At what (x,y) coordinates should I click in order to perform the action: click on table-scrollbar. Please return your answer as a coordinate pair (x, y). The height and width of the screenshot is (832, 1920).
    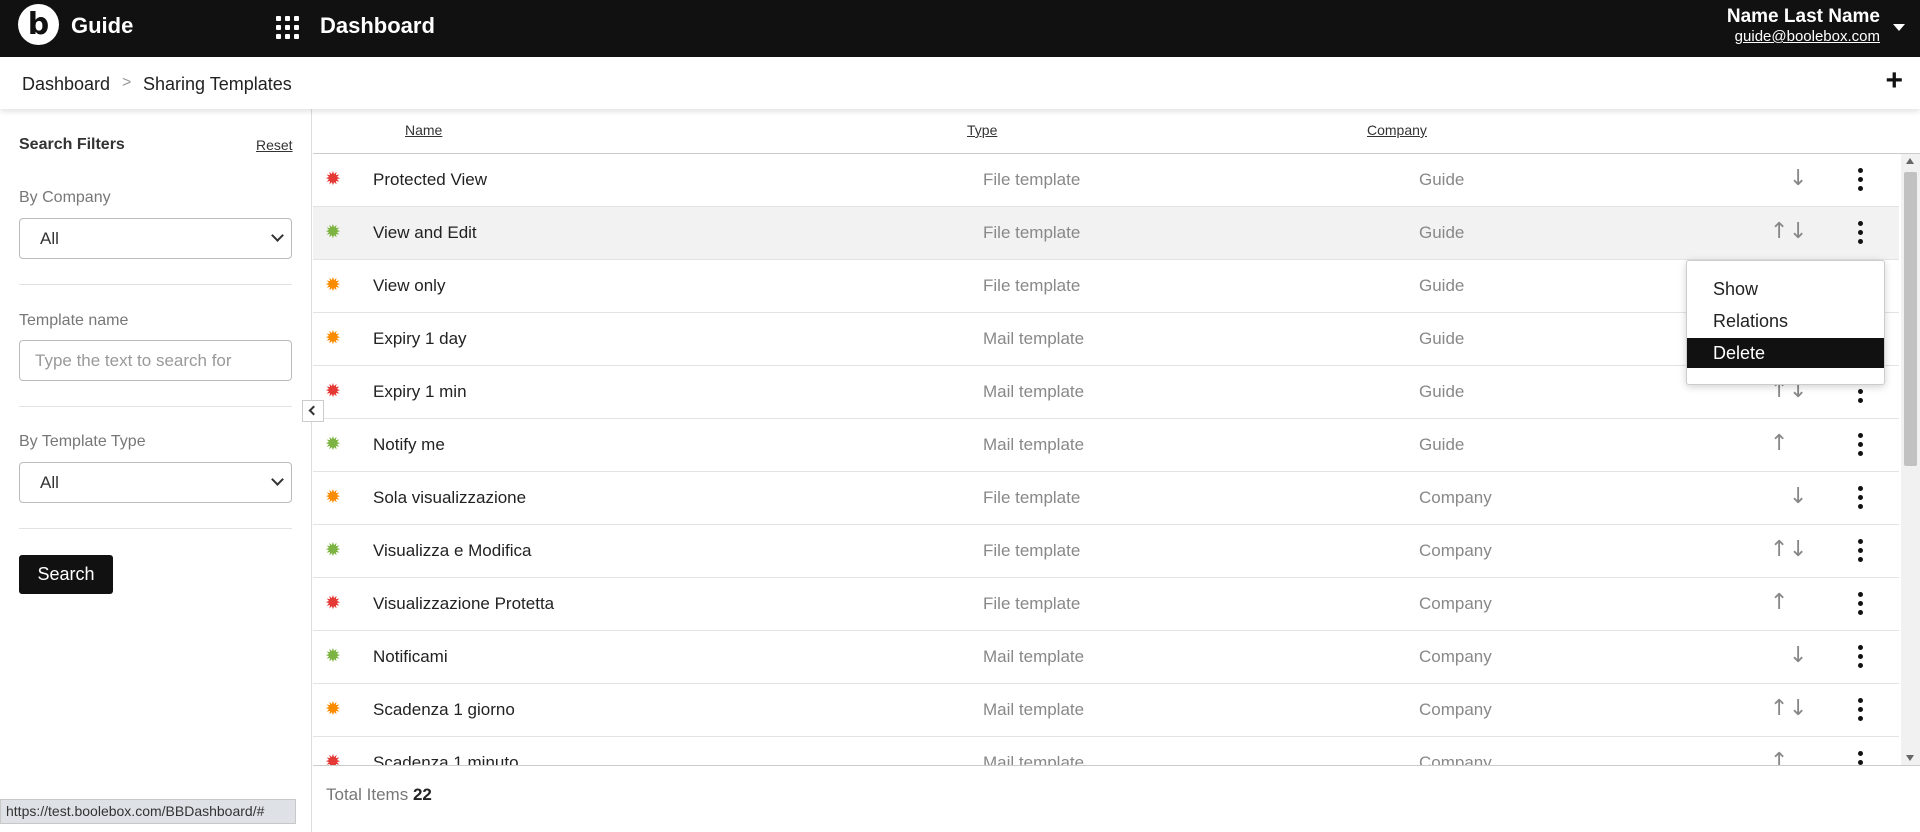
    Looking at the image, I should click on (1910, 459).